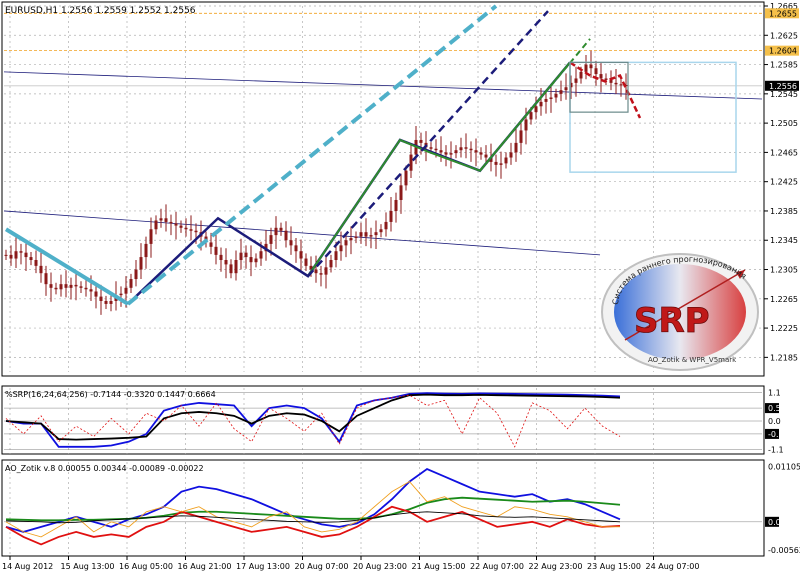  Describe the element at coordinates (205, 566) in the screenshot. I see `x-tick-label: 16 Aug 21:00` at that location.